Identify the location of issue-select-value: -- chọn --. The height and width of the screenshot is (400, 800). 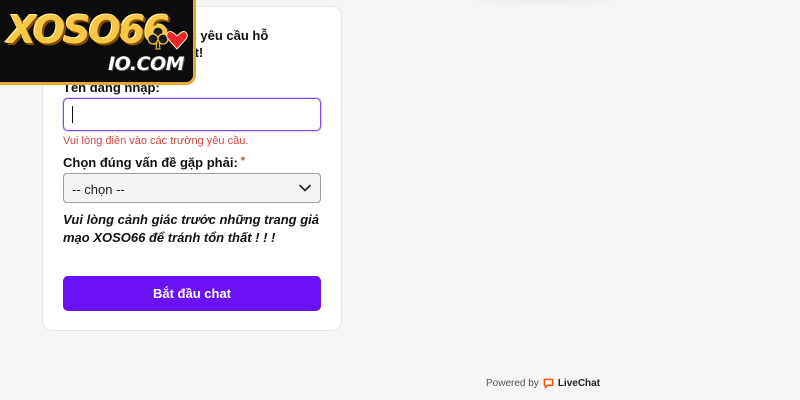
(98, 189).